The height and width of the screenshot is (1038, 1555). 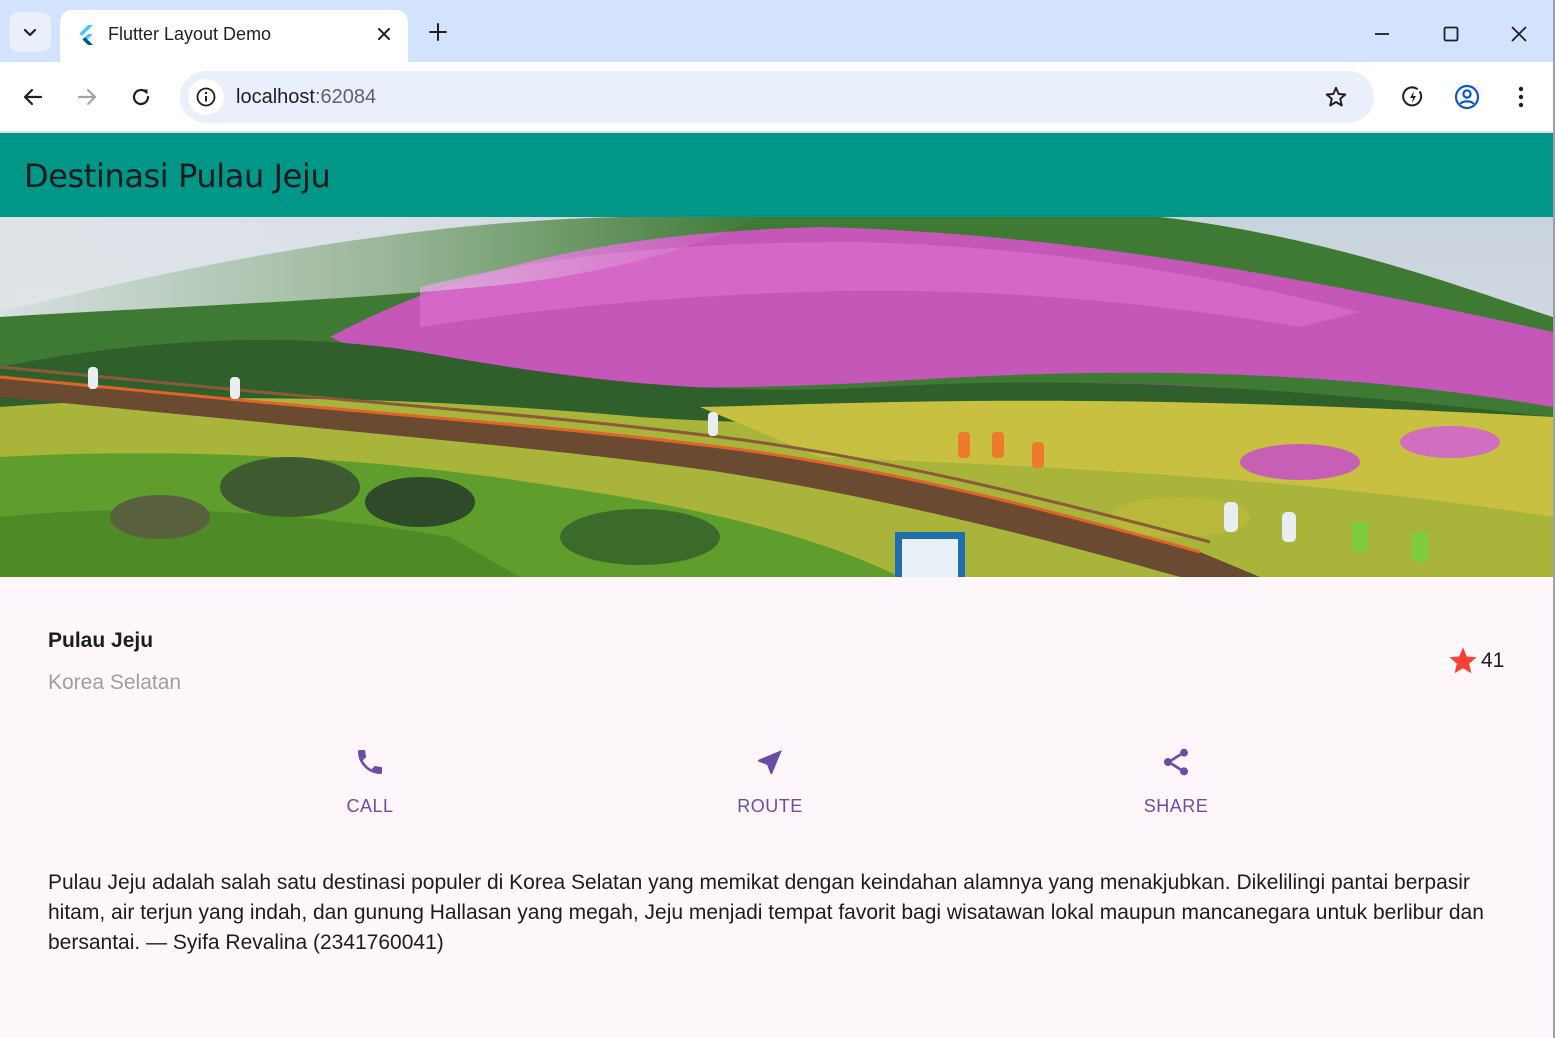 I want to click on favorite-widget: 41, so click(x=1475, y=661).